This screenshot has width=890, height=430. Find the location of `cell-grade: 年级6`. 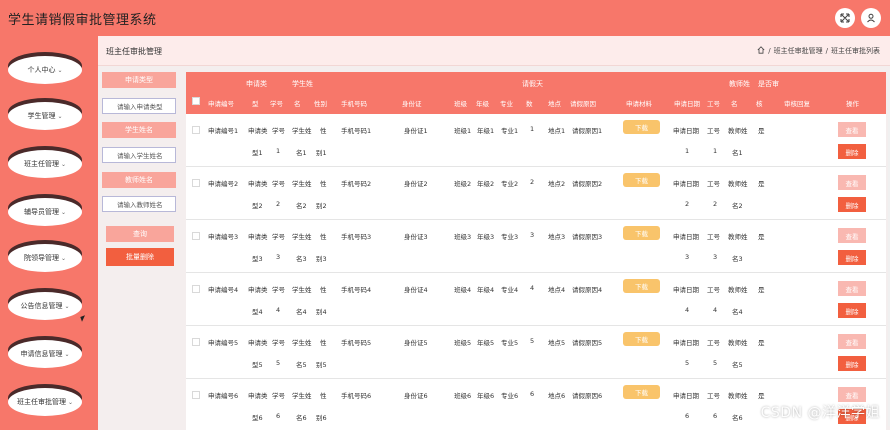

cell-grade: 年级6 is located at coordinates (486, 396).